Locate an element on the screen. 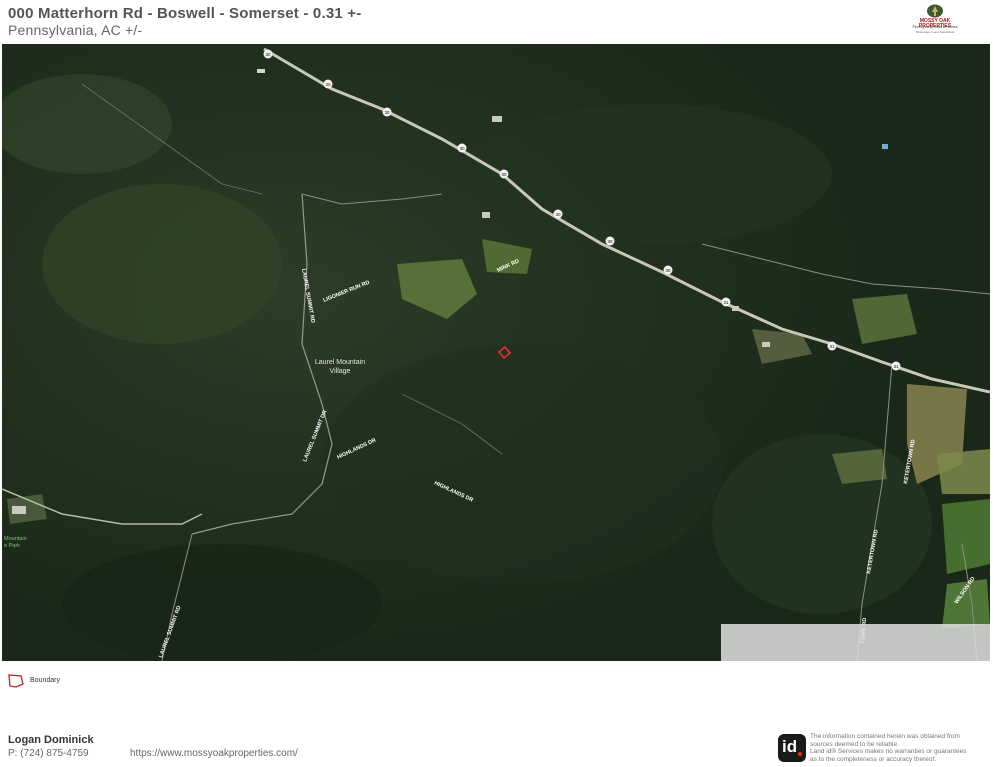 The image size is (994, 767). park-label: e Park is located at coordinates (12, 546).